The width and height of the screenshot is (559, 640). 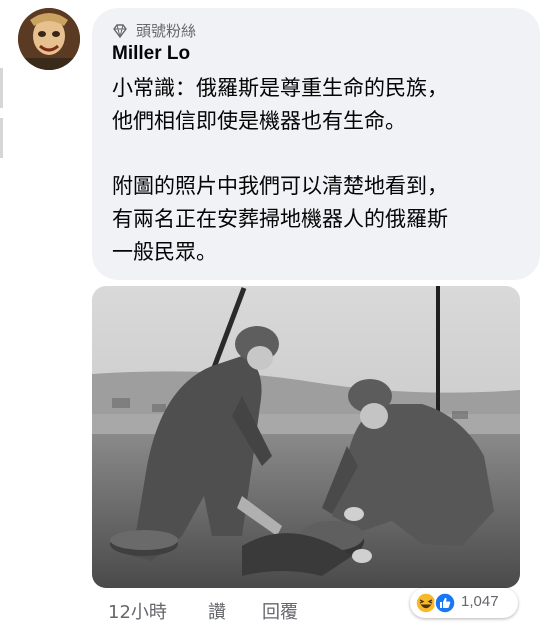 I want to click on reply-link: 回覆, so click(x=280, y=611).